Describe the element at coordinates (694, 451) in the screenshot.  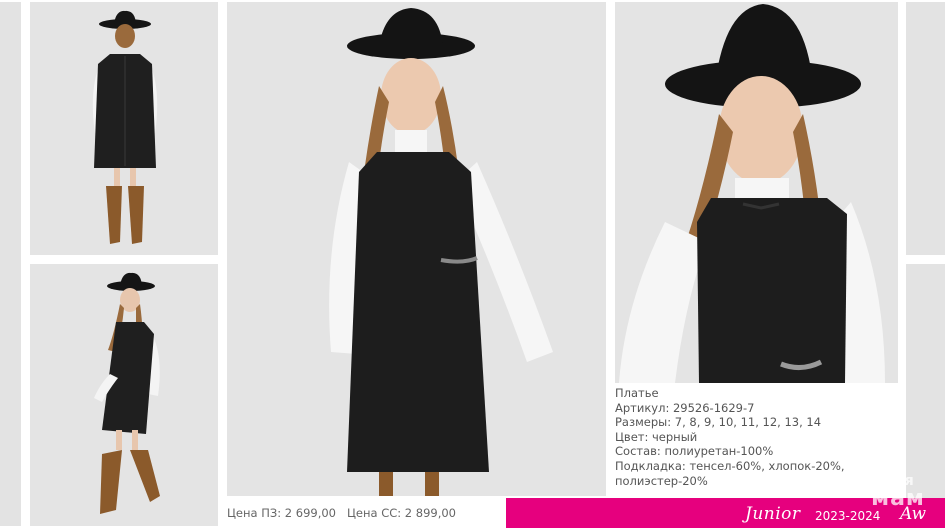
I see `product-composition: Состав: полиуретан-100%` at that location.